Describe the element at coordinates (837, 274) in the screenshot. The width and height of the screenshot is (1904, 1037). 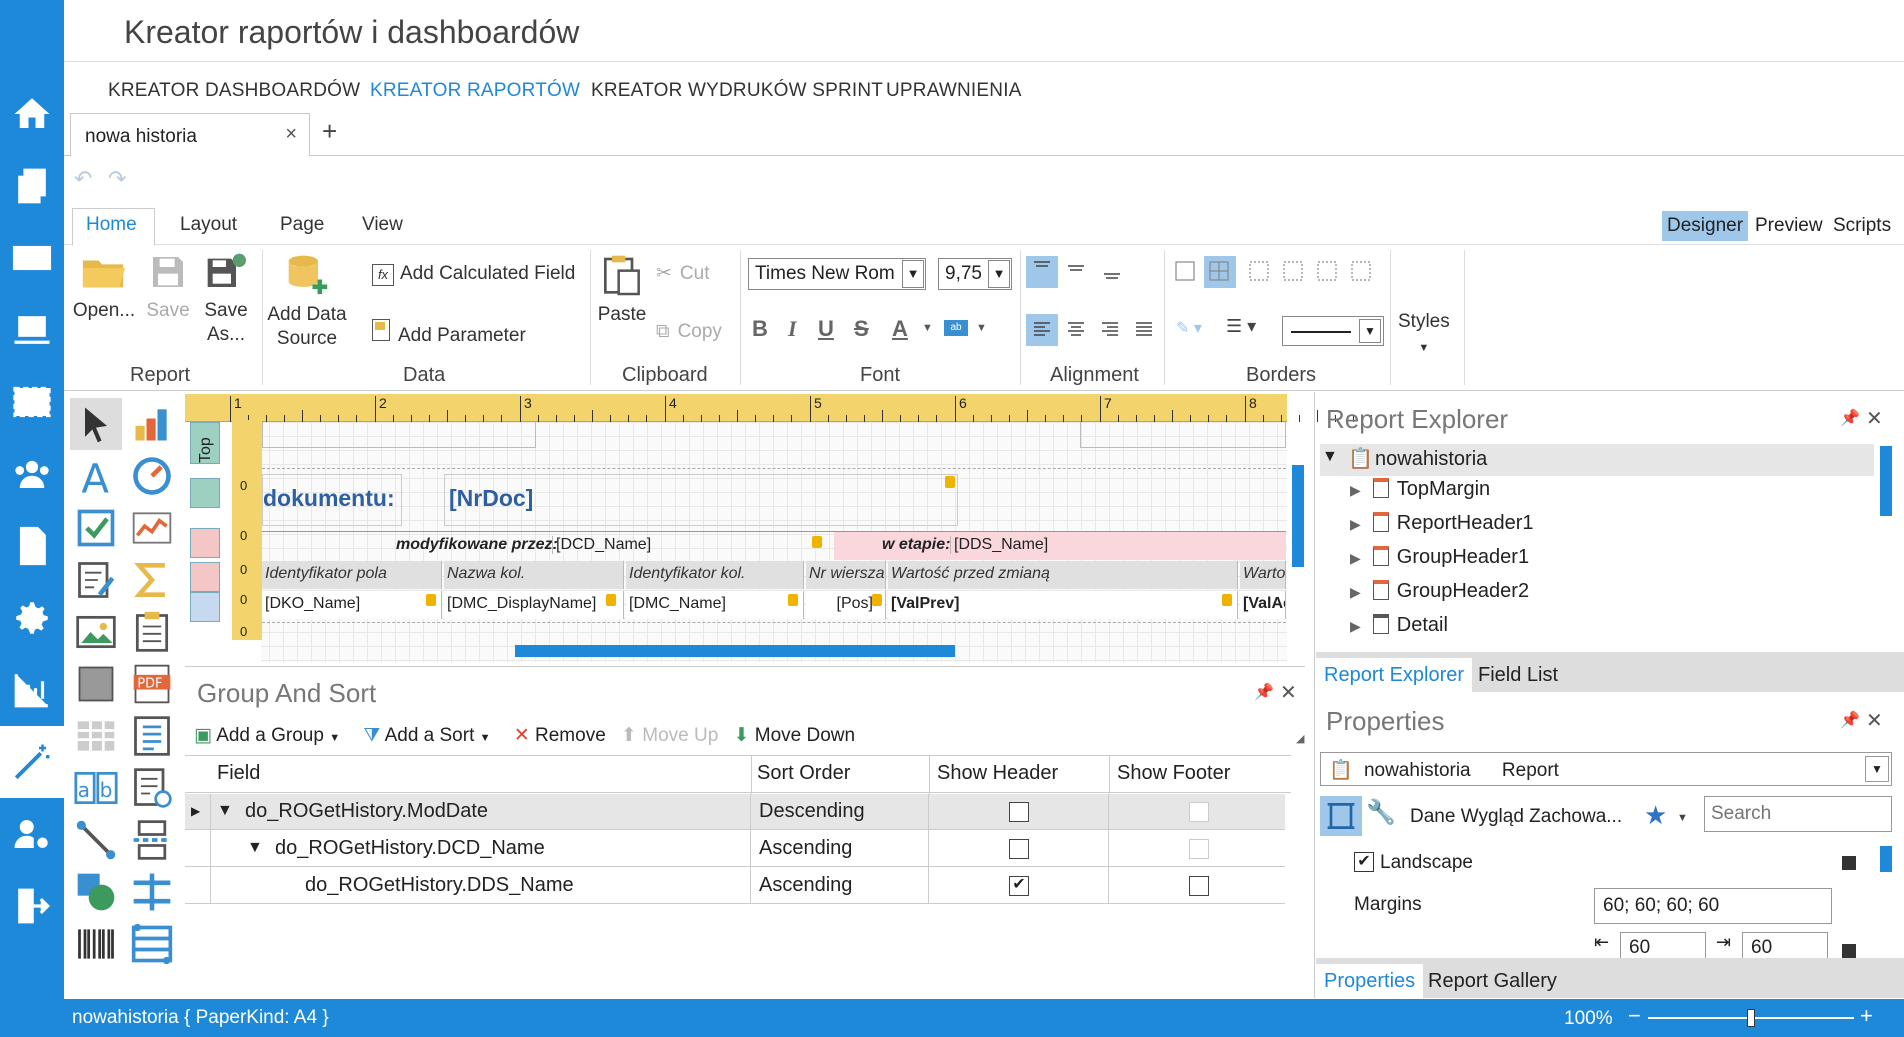
I see `font-family-select: Times New Roman` at that location.